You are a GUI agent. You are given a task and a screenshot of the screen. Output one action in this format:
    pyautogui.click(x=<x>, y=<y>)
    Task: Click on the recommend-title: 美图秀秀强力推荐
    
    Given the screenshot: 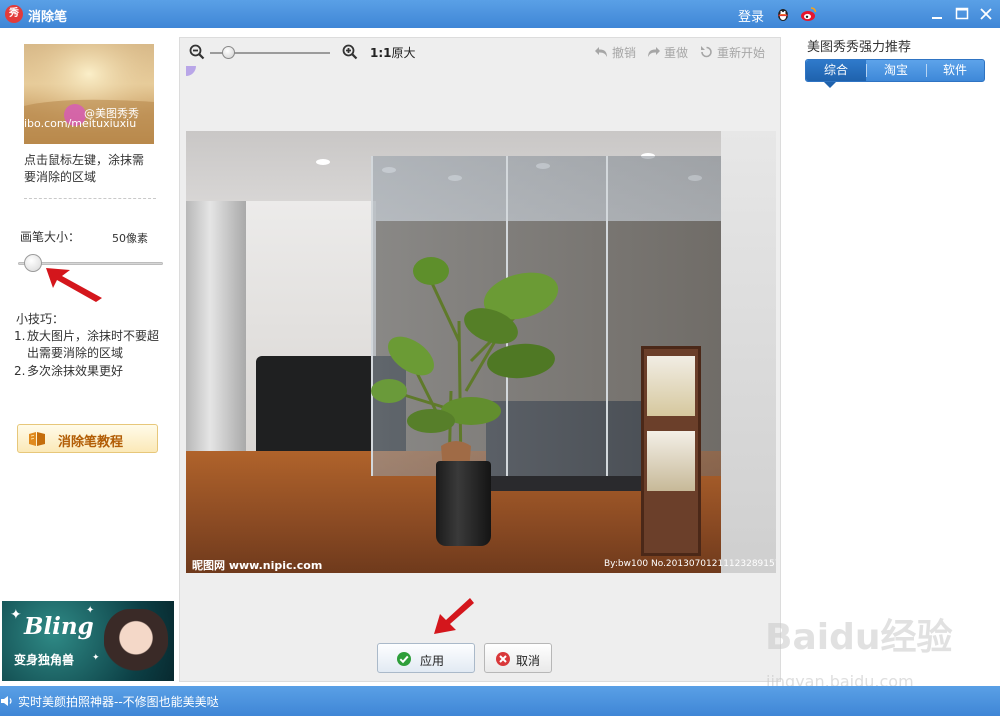 What is the action you would take?
    pyautogui.click(x=859, y=47)
    